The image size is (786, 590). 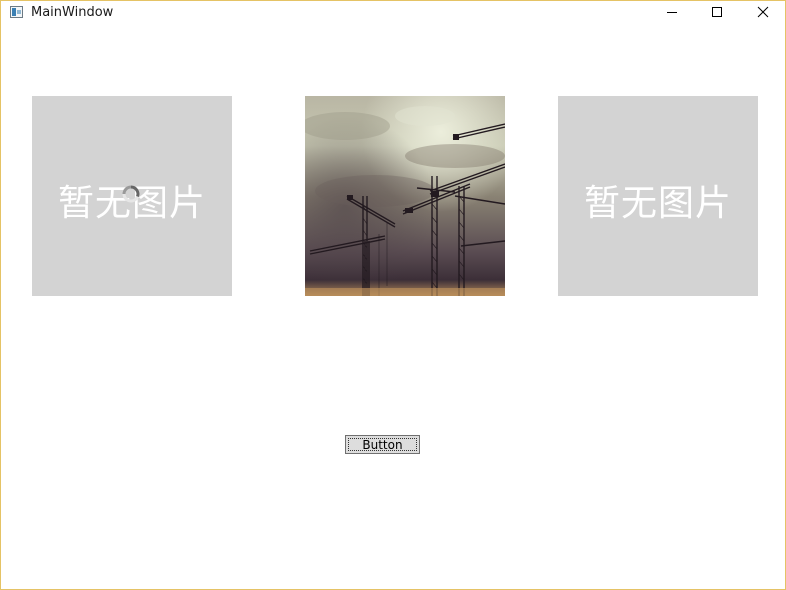 I want to click on image-placeholder-left: 暂无图片, so click(x=132, y=196).